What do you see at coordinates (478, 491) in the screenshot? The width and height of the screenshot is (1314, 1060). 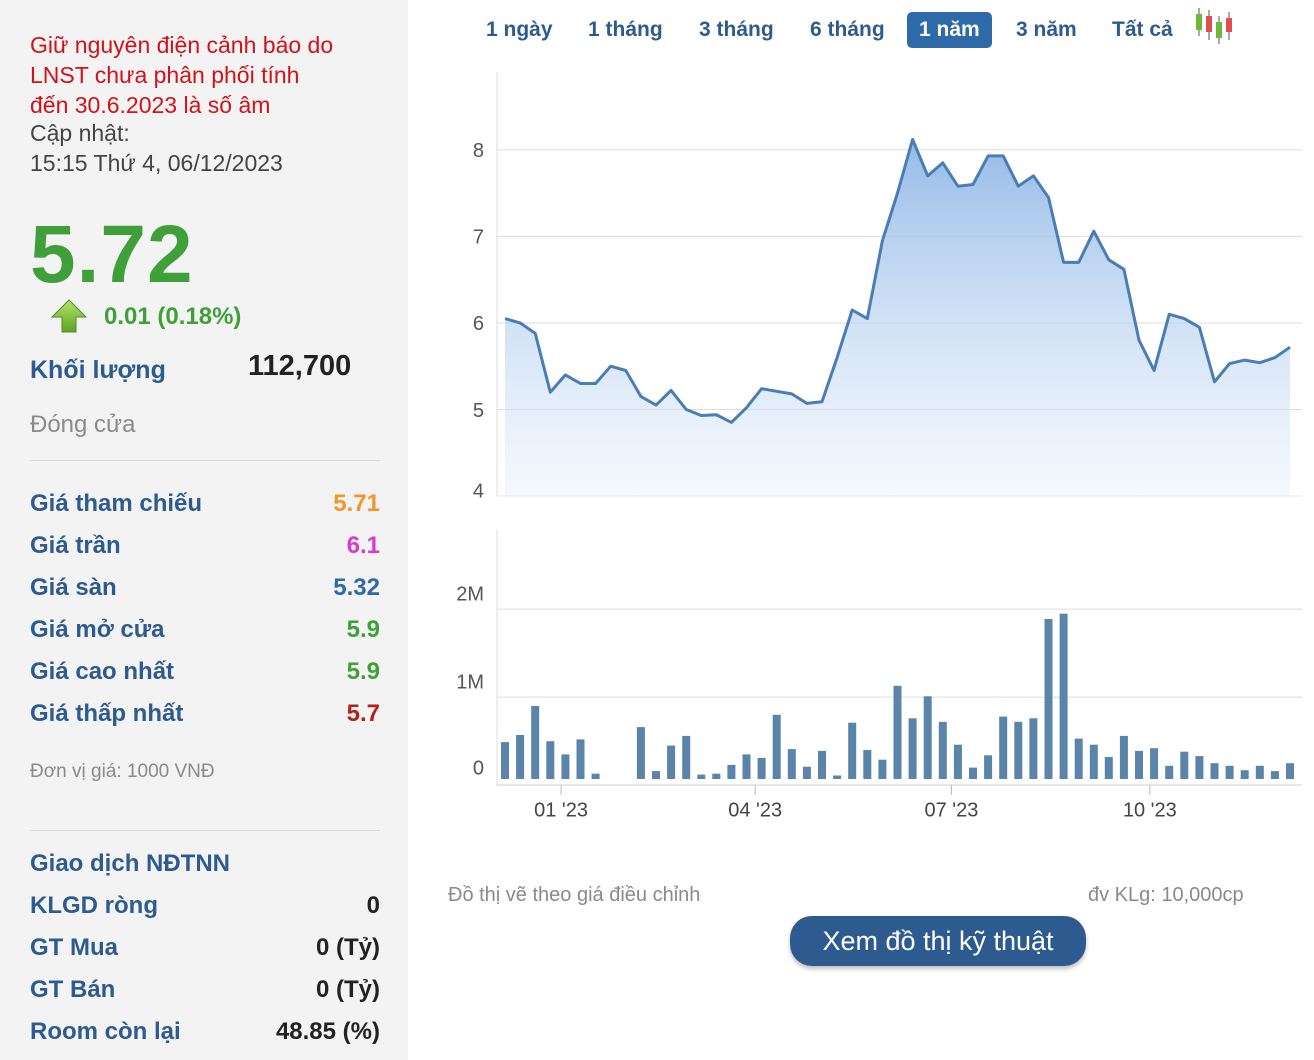 I see `price-tick-label: 4` at bounding box center [478, 491].